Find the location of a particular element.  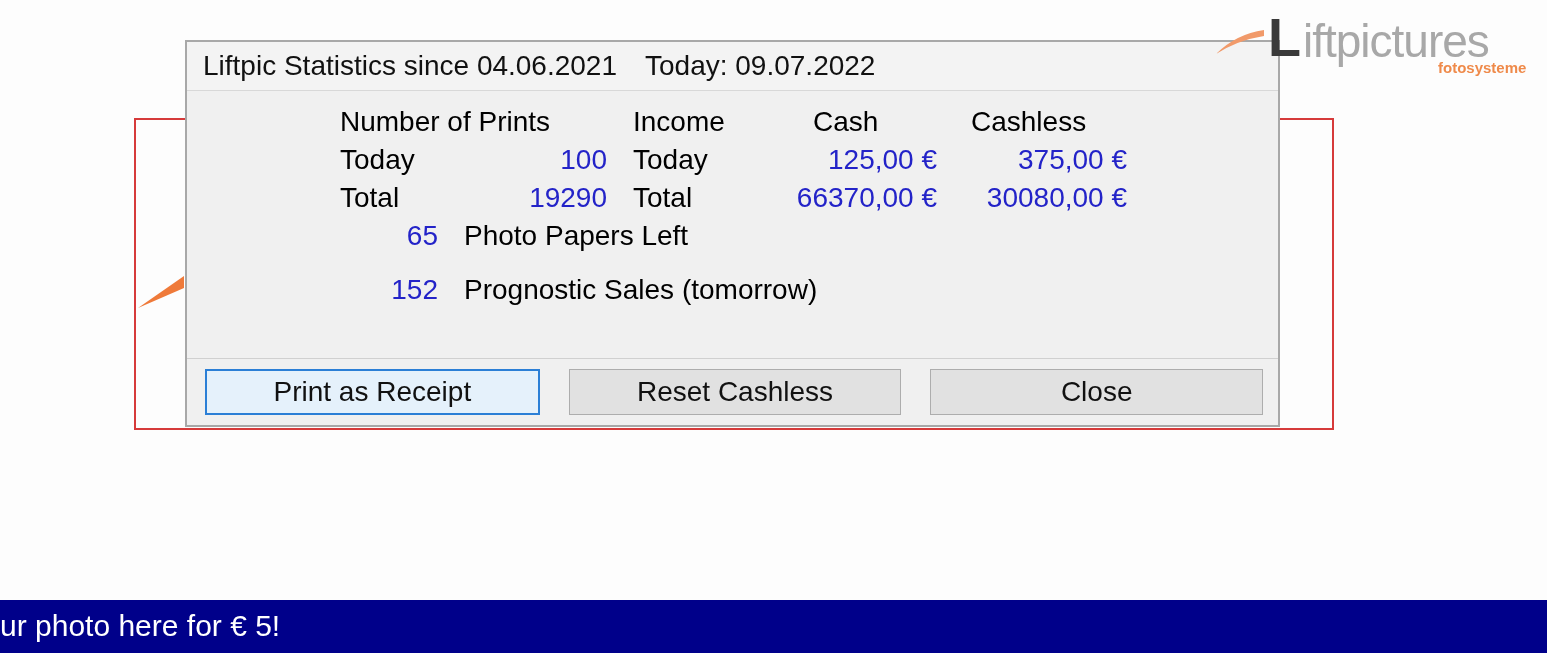

dialog-button: Print as Receipt is located at coordinates (372, 392).